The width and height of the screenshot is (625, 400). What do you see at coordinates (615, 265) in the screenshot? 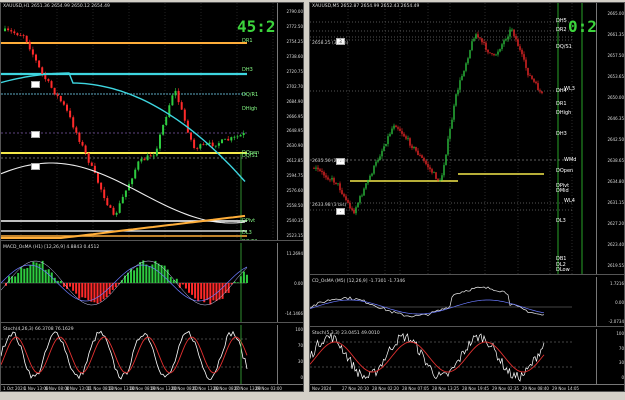
I see `price-tick-label: 2619.55` at bounding box center [615, 265].